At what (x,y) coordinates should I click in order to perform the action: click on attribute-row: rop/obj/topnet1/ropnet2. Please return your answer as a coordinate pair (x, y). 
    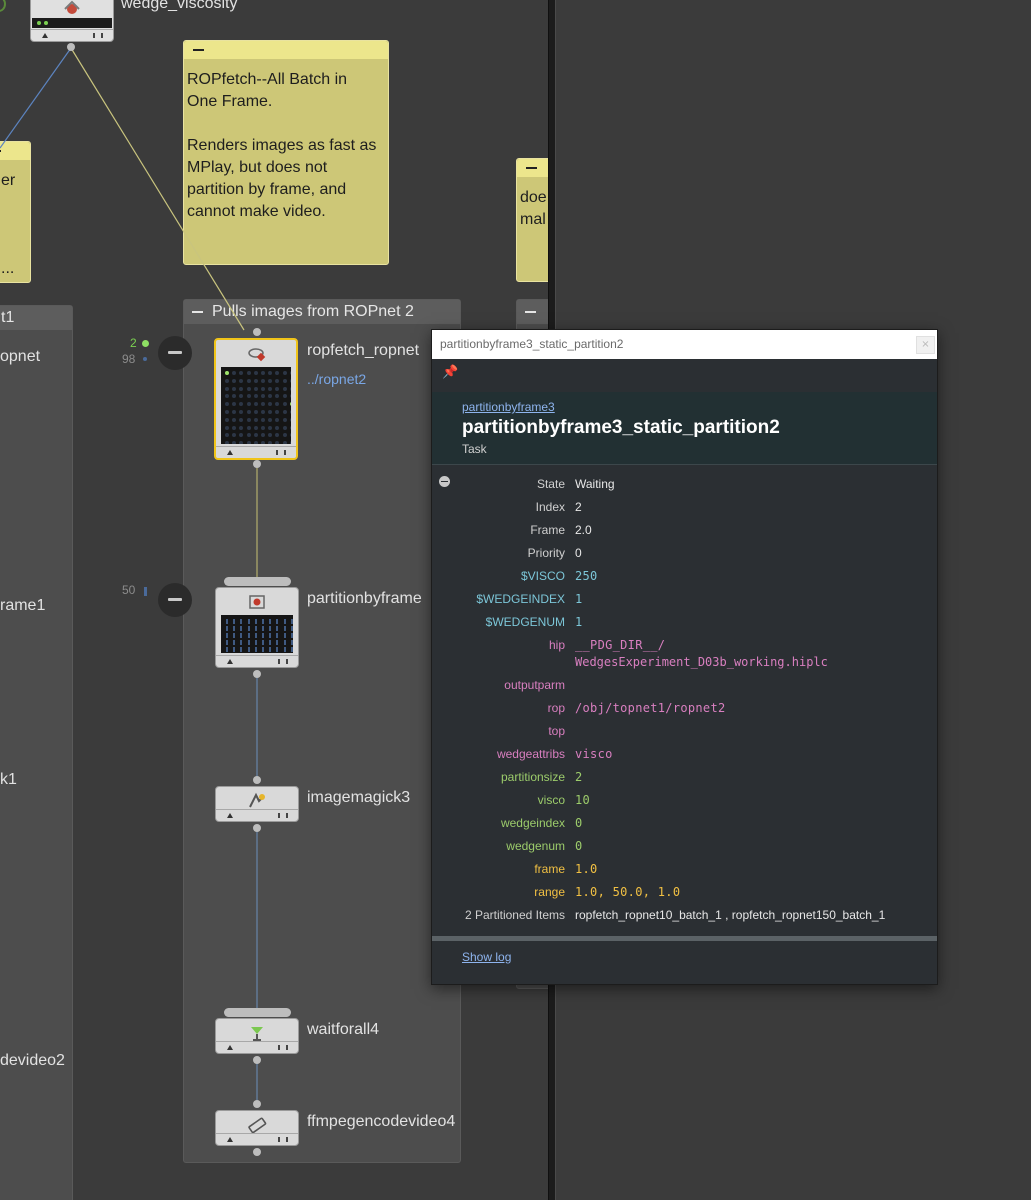
    Looking at the image, I should click on (684, 712).